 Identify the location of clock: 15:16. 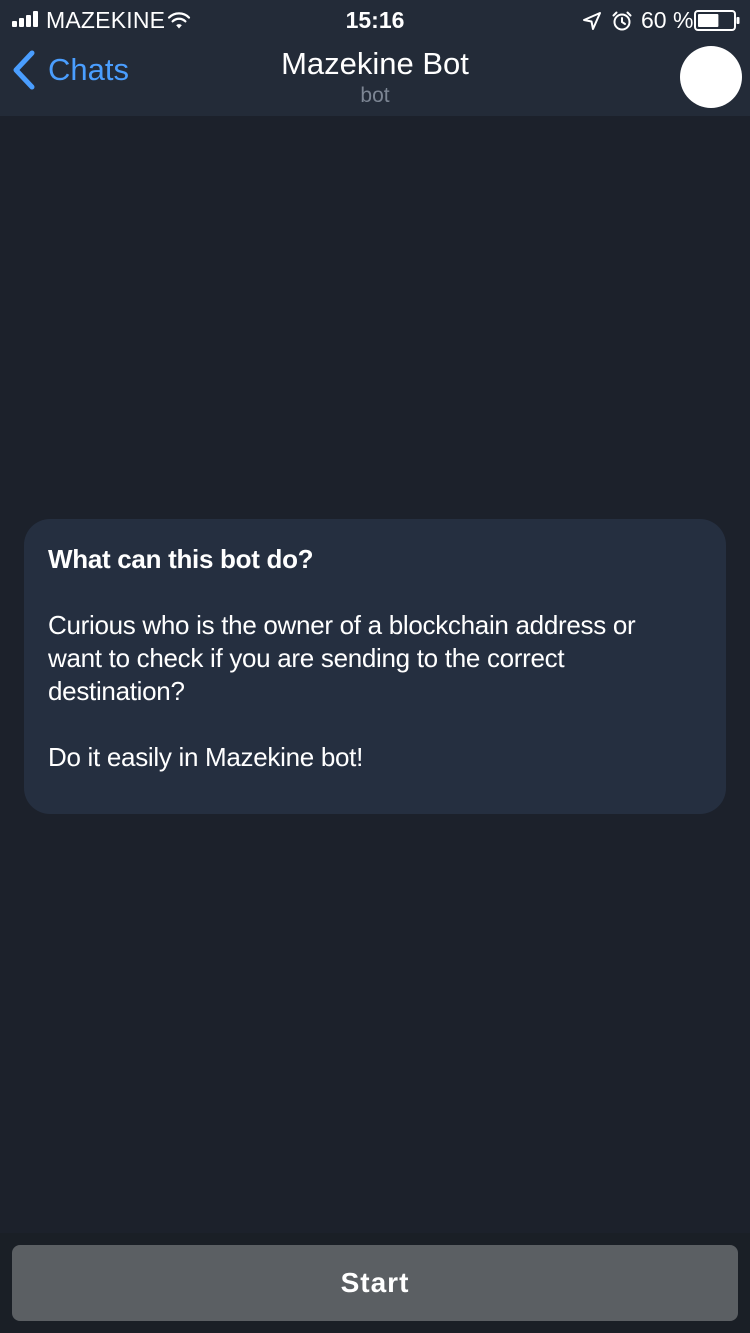
(375, 20).